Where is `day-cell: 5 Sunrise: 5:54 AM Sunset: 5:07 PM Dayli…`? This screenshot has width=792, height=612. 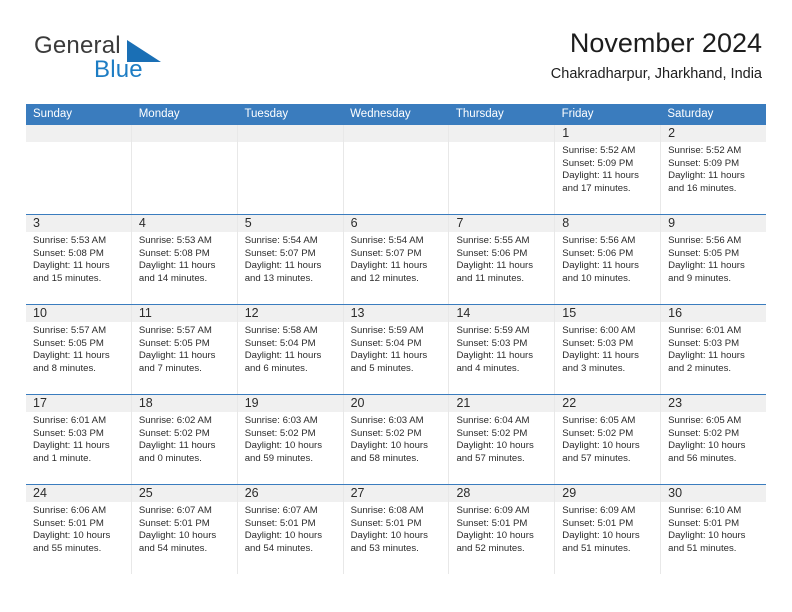 day-cell: 5 Sunrise: 5:54 AM Sunset: 5:07 PM Dayli… is located at coordinates (290, 259).